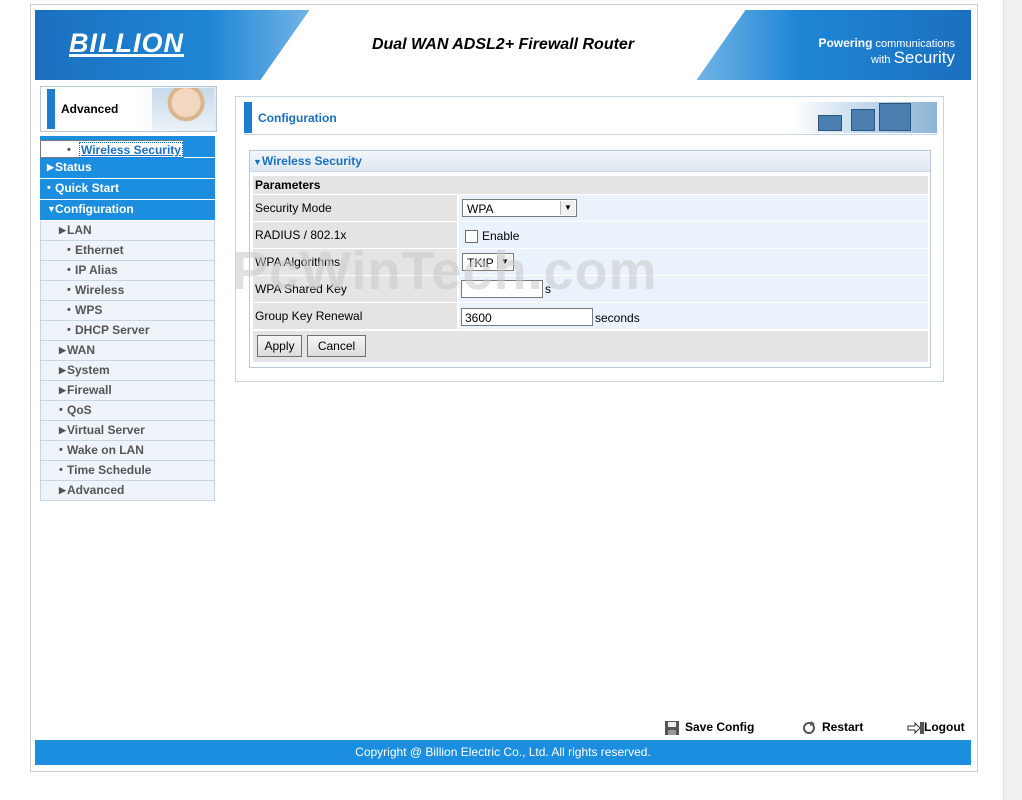 The image size is (1022, 800). I want to click on sidebar-item-label: QoS, so click(79, 410).